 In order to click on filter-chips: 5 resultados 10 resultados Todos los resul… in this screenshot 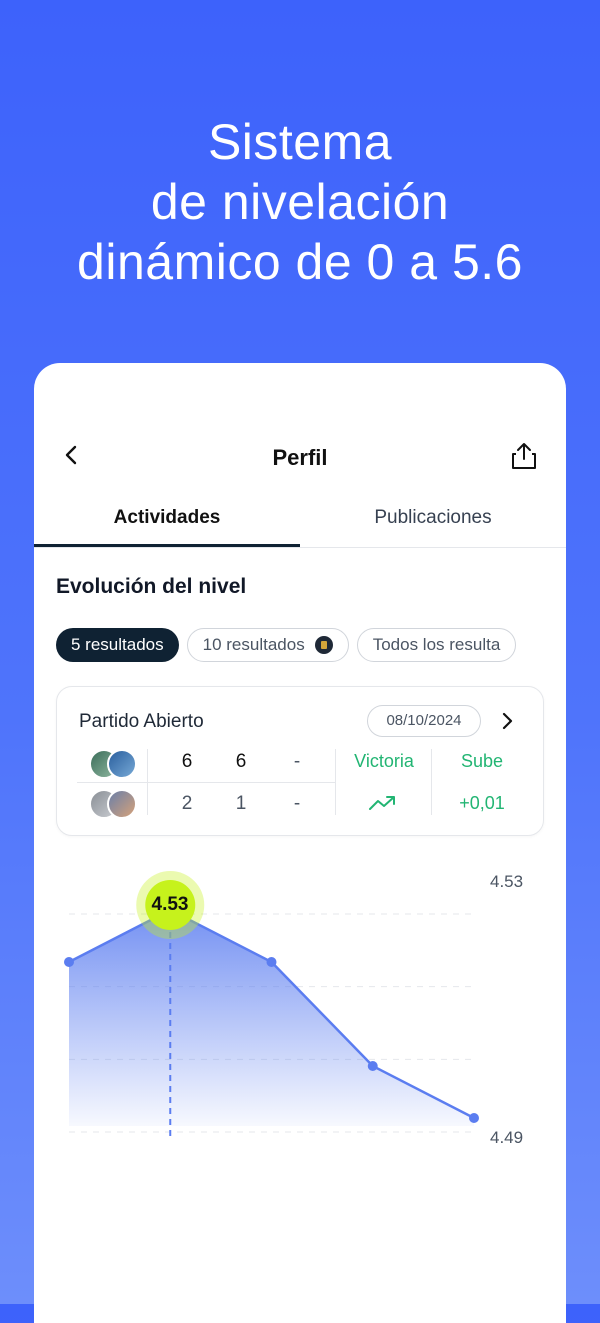, I will do `click(300, 647)`.